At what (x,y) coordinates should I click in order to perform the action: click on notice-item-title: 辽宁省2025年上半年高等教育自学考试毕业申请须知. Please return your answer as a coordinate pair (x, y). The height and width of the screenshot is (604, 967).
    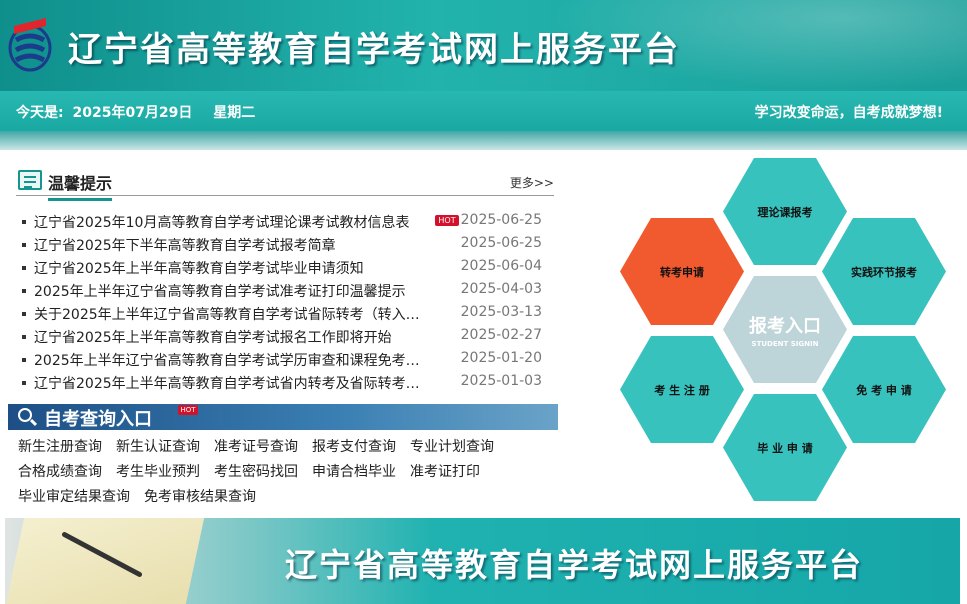
    Looking at the image, I should click on (199, 268).